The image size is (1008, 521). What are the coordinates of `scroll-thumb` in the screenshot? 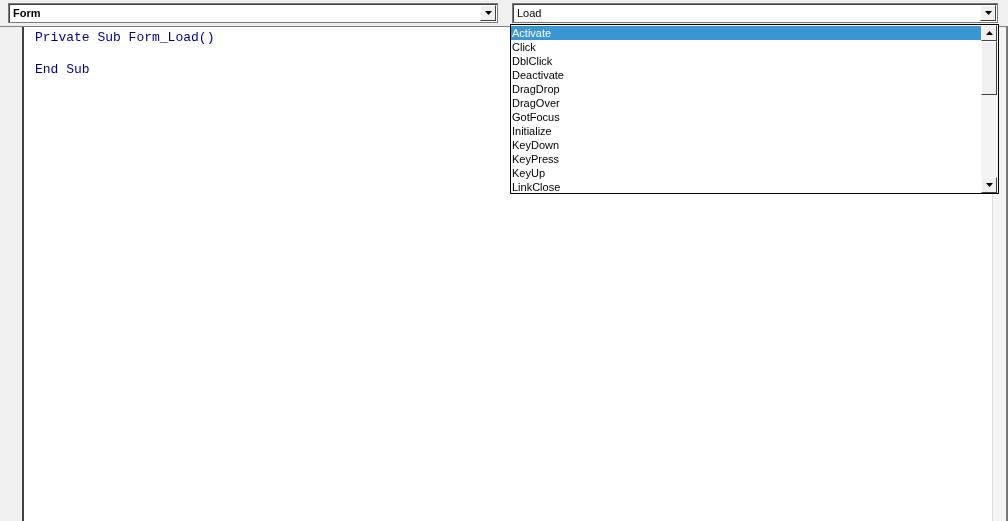 It's located at (989, 68).